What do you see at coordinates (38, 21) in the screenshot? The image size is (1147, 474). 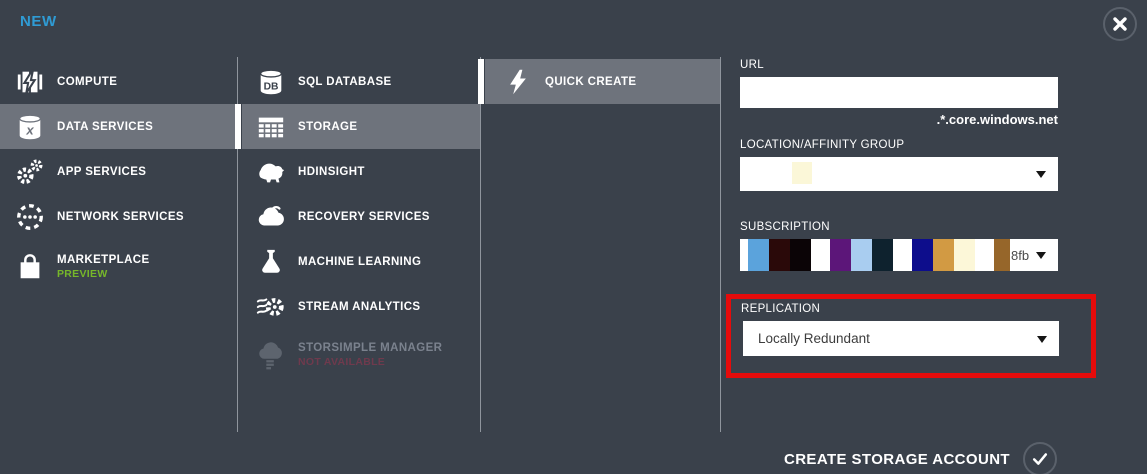 I see `page-title: NEW` at bounding box center [38, 21].